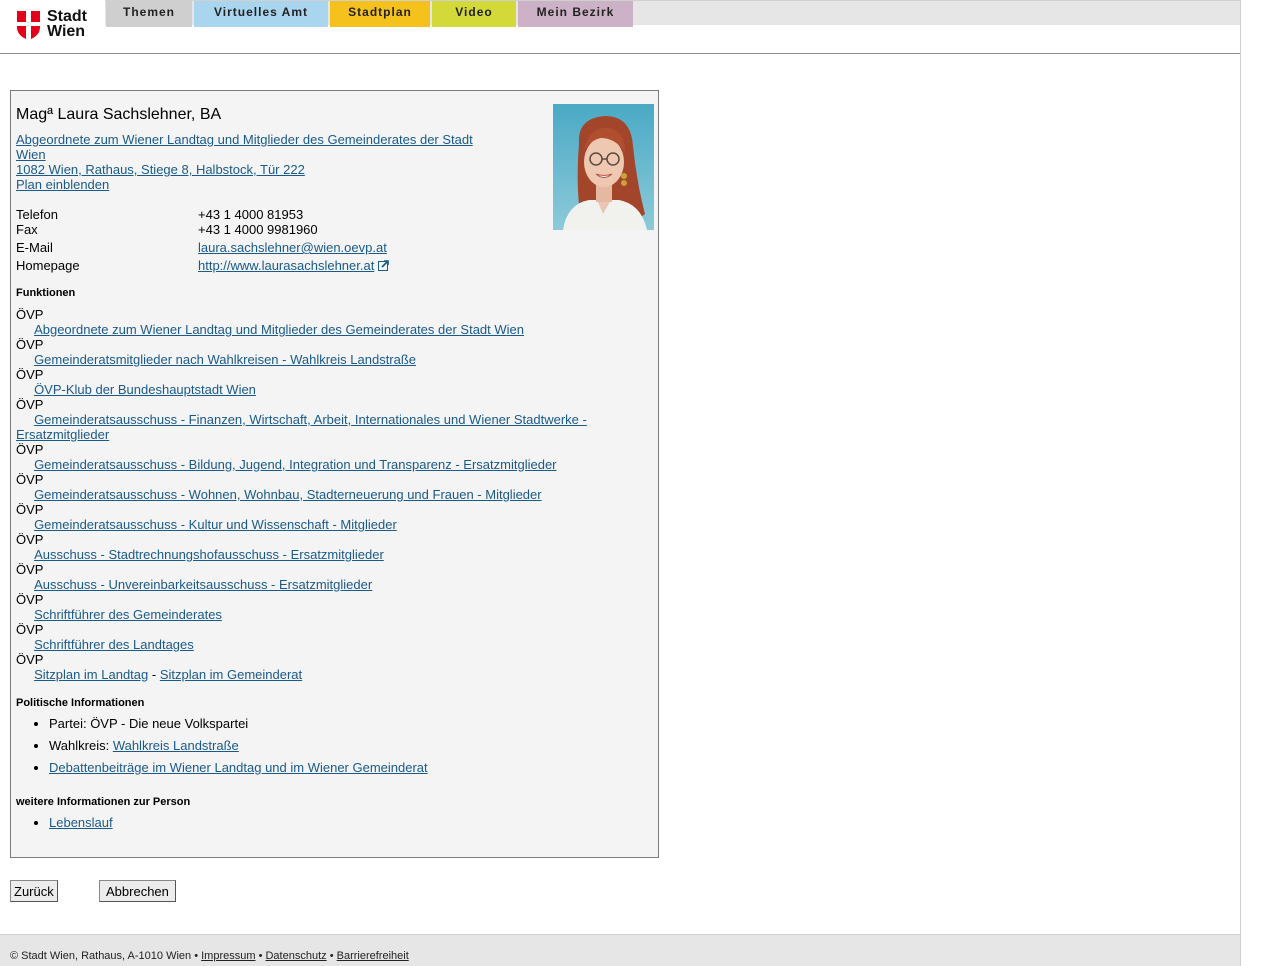  Describe the element at coordinates (27, 229) in the screenshot. I see `fax-label: Fax` at that location.